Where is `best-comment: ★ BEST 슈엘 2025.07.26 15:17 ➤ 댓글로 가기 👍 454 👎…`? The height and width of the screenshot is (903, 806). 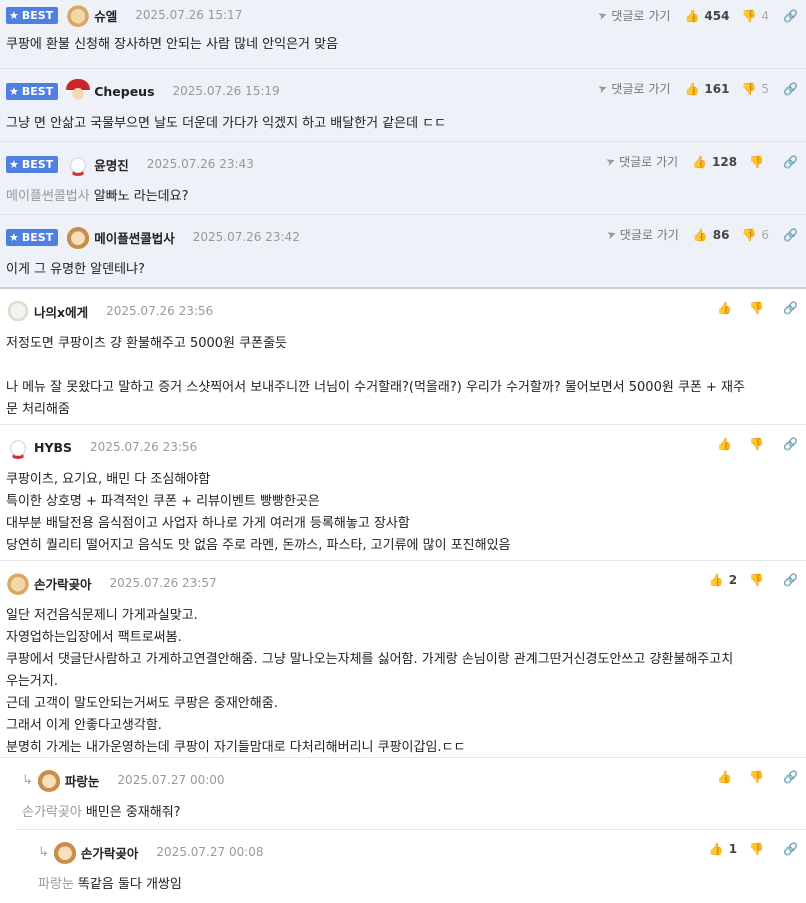
best-comment: ★ BEST 슈엘 2025.07.26 15:17 ➤ 댓글로 가기 👍 454 👎… is located at coordinates (403, 34).